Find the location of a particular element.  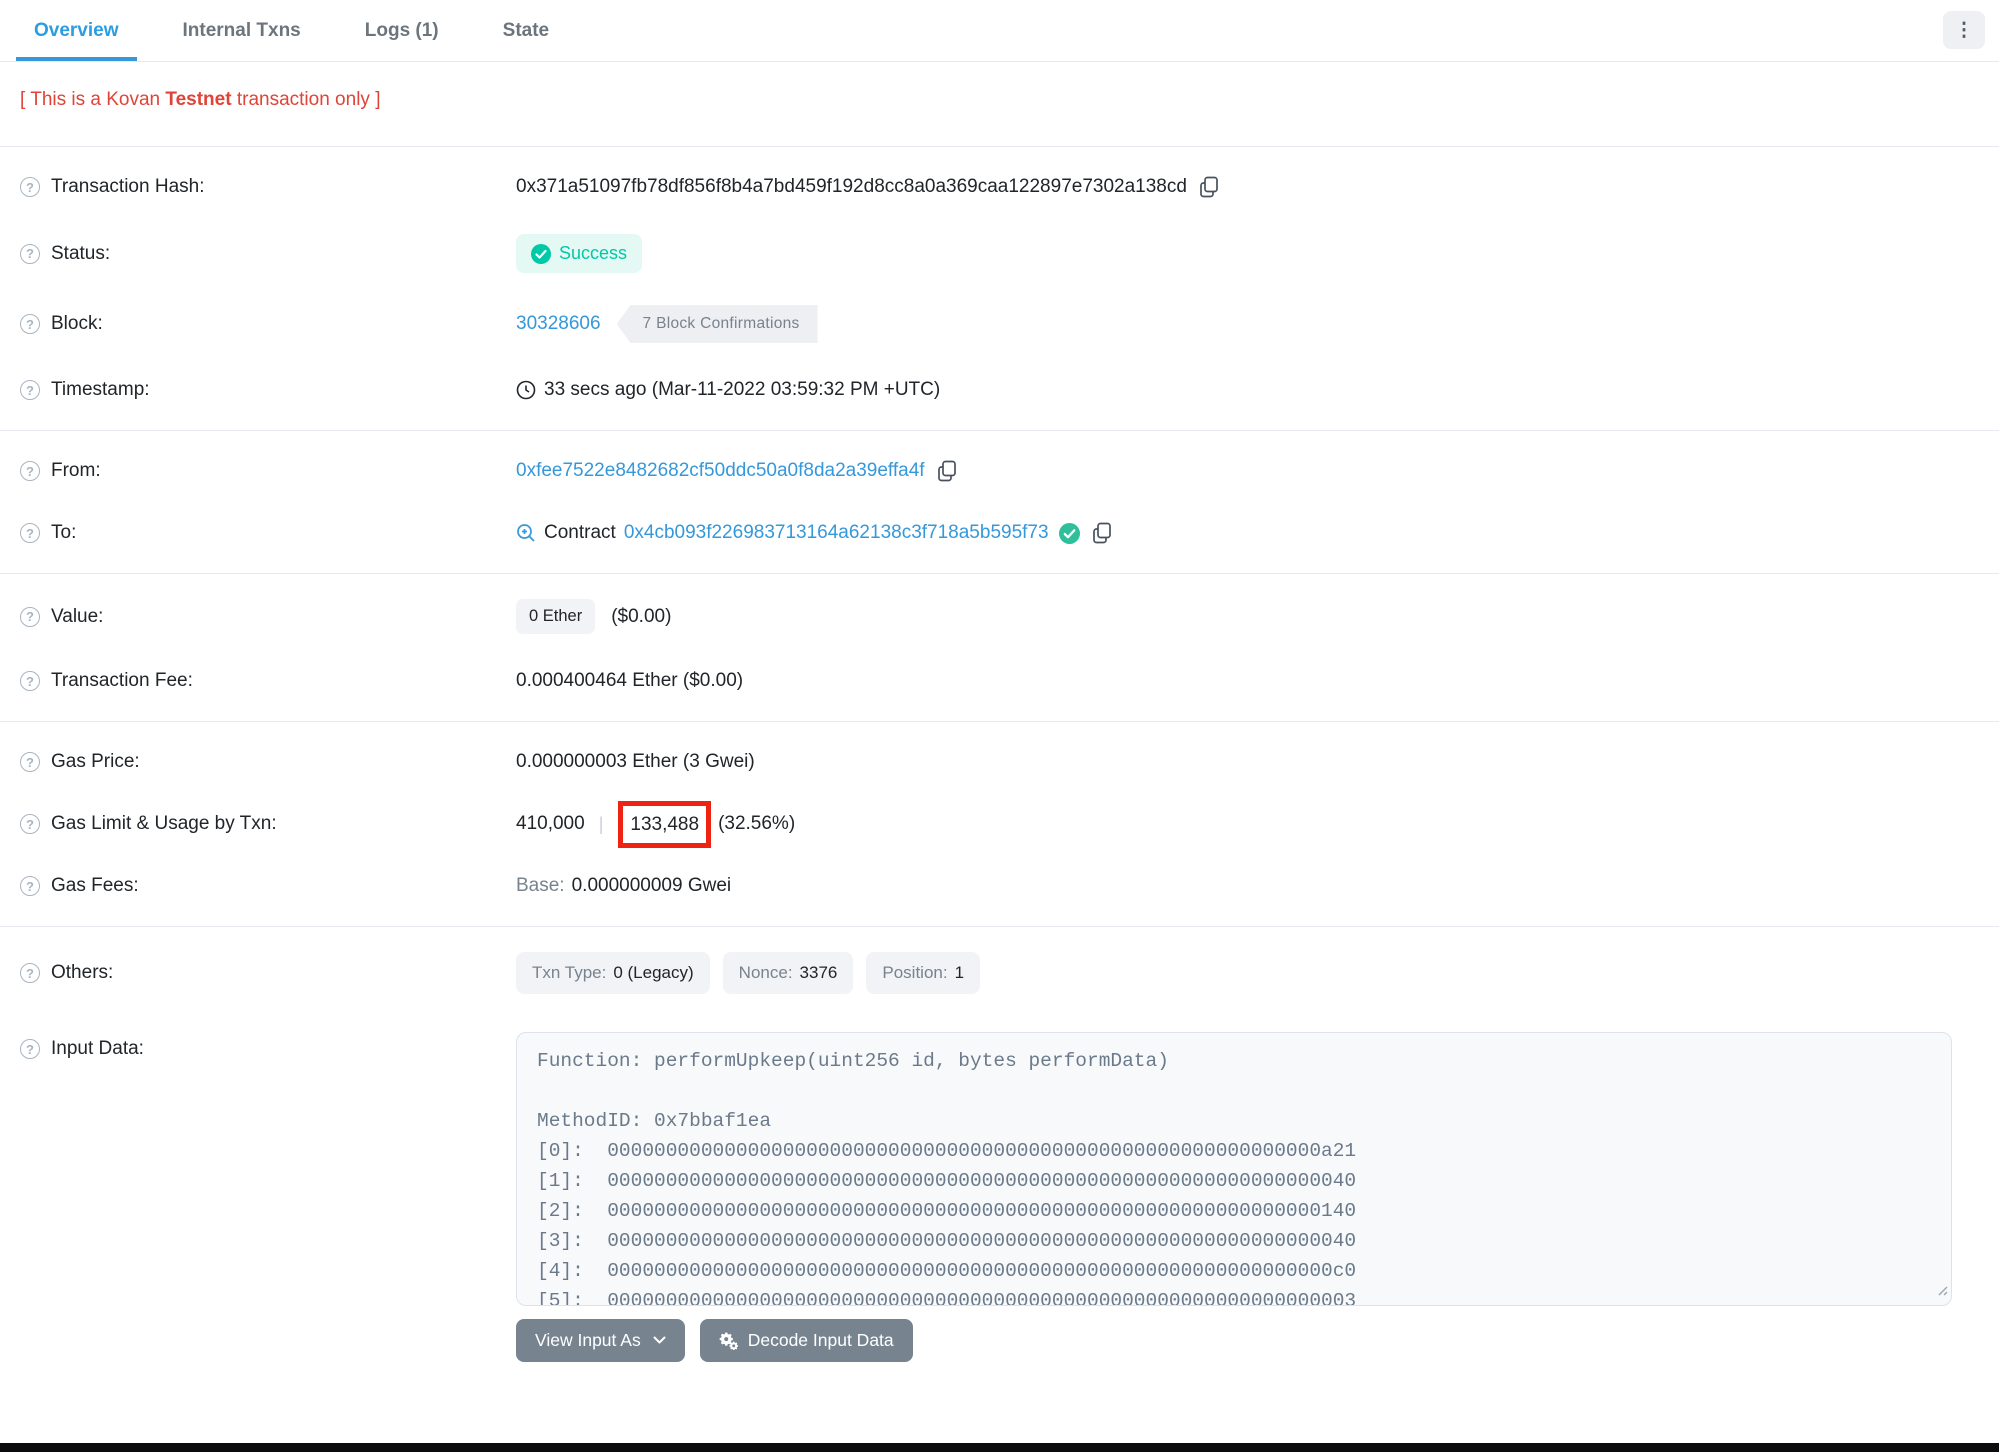

transaction-hash-label: Transaction Hash: is located at coordinates (128, 186).